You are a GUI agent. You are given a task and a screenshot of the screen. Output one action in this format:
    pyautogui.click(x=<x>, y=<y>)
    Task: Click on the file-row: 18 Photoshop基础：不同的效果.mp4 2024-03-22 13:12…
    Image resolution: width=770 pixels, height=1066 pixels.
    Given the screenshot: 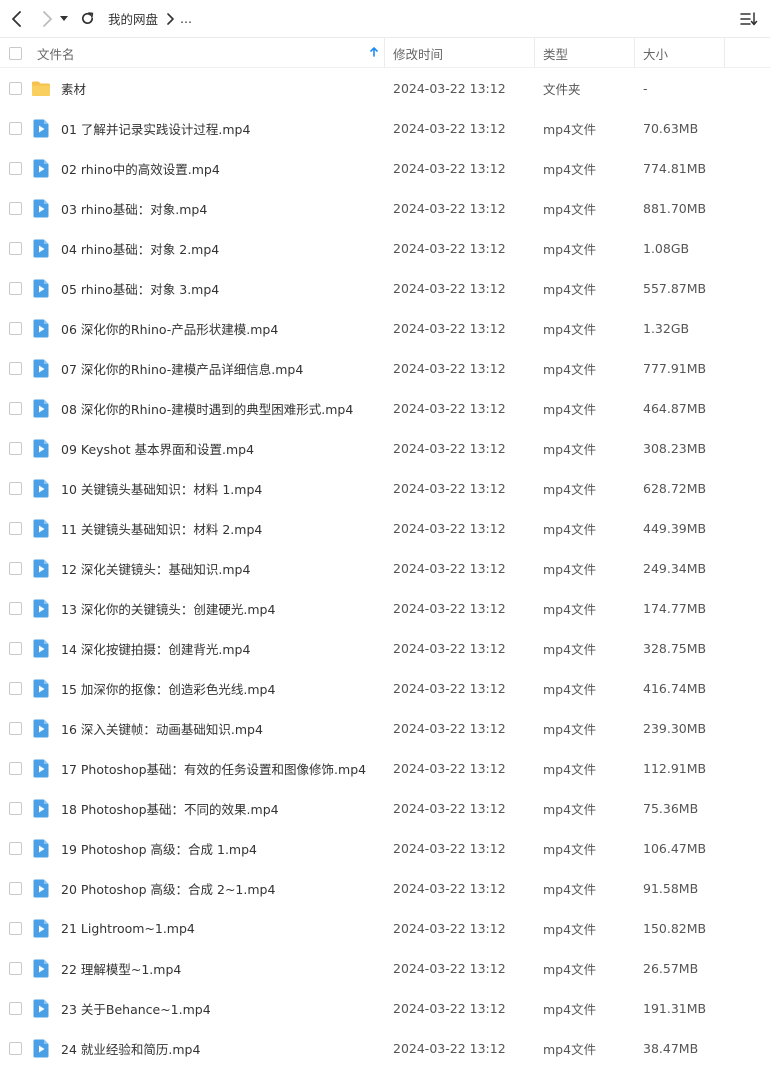 What is the action you would take?
    pyautogui.click(x=385, y=808)
    